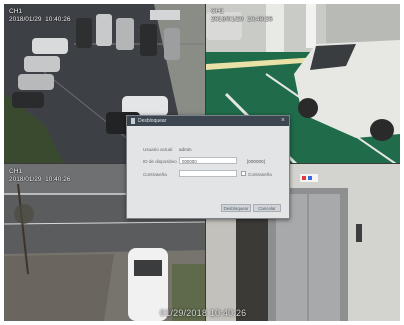 This screenshot has width=404, height=325. I want to click on camera-1-label: CH1 2018/01/29 10:40:26, so click(40, 15).